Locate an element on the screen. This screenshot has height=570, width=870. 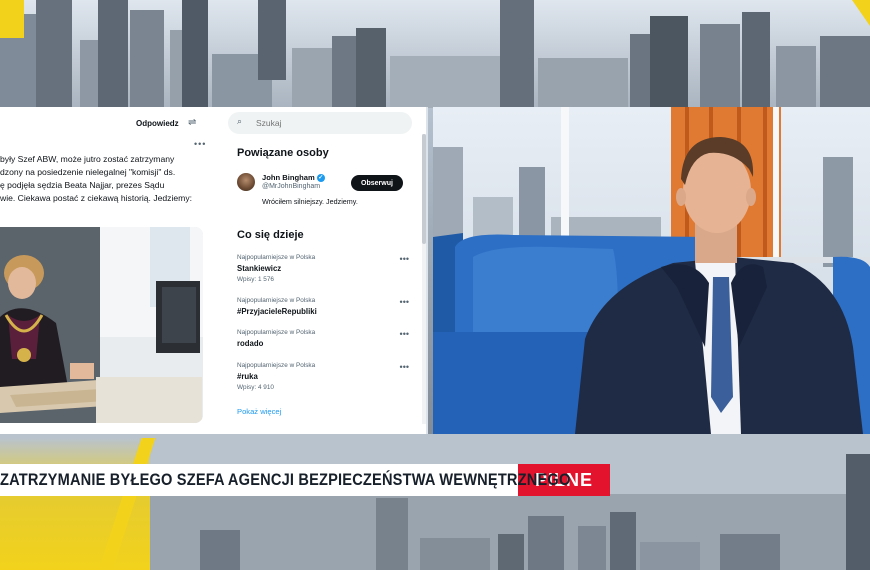
reply-label: Odpowiedz is located at coordinates (157, 123).